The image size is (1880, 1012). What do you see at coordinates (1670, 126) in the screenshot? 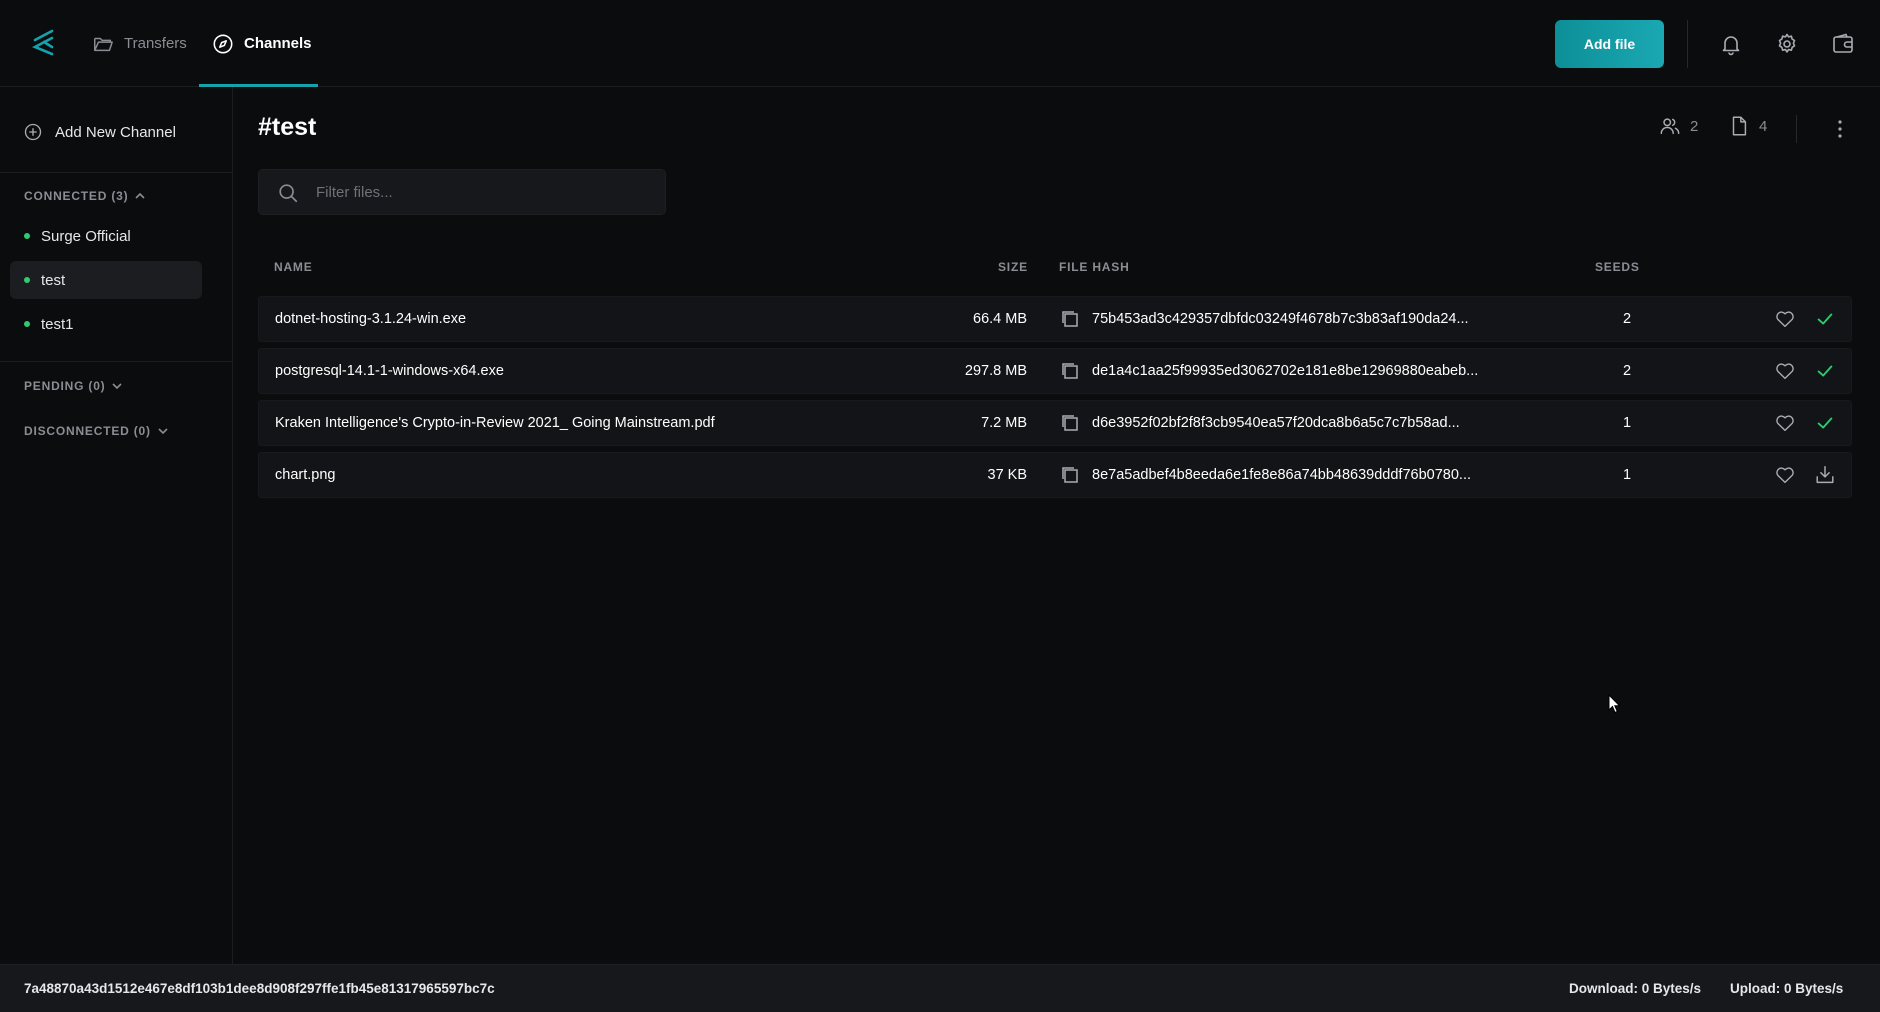
I see `users-icon` at bounding box center [1670, 126].